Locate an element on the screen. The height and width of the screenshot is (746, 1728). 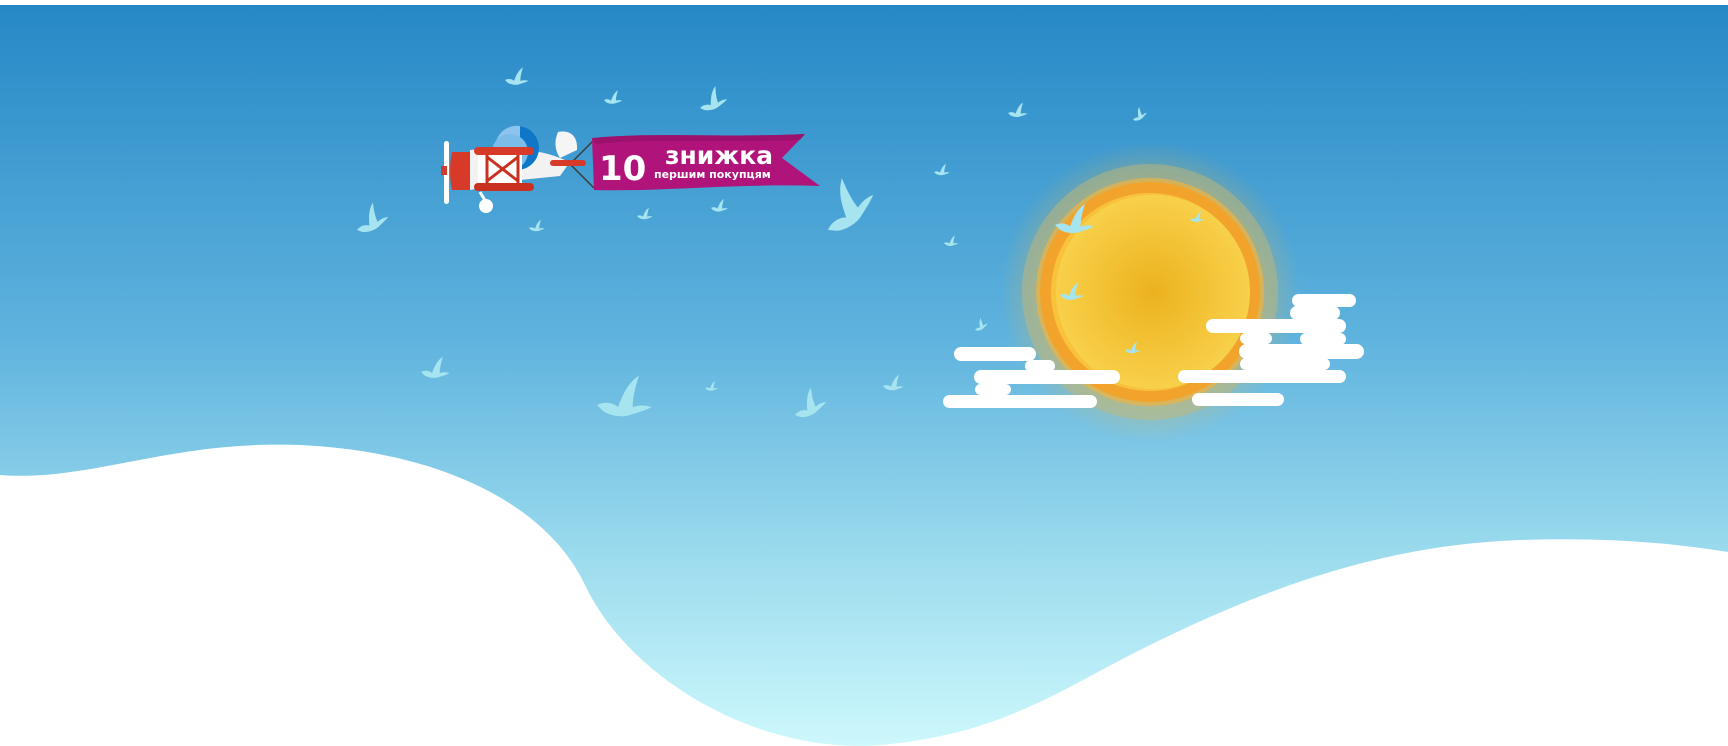
banner-number: 10 is located at coordinates (622, 169).